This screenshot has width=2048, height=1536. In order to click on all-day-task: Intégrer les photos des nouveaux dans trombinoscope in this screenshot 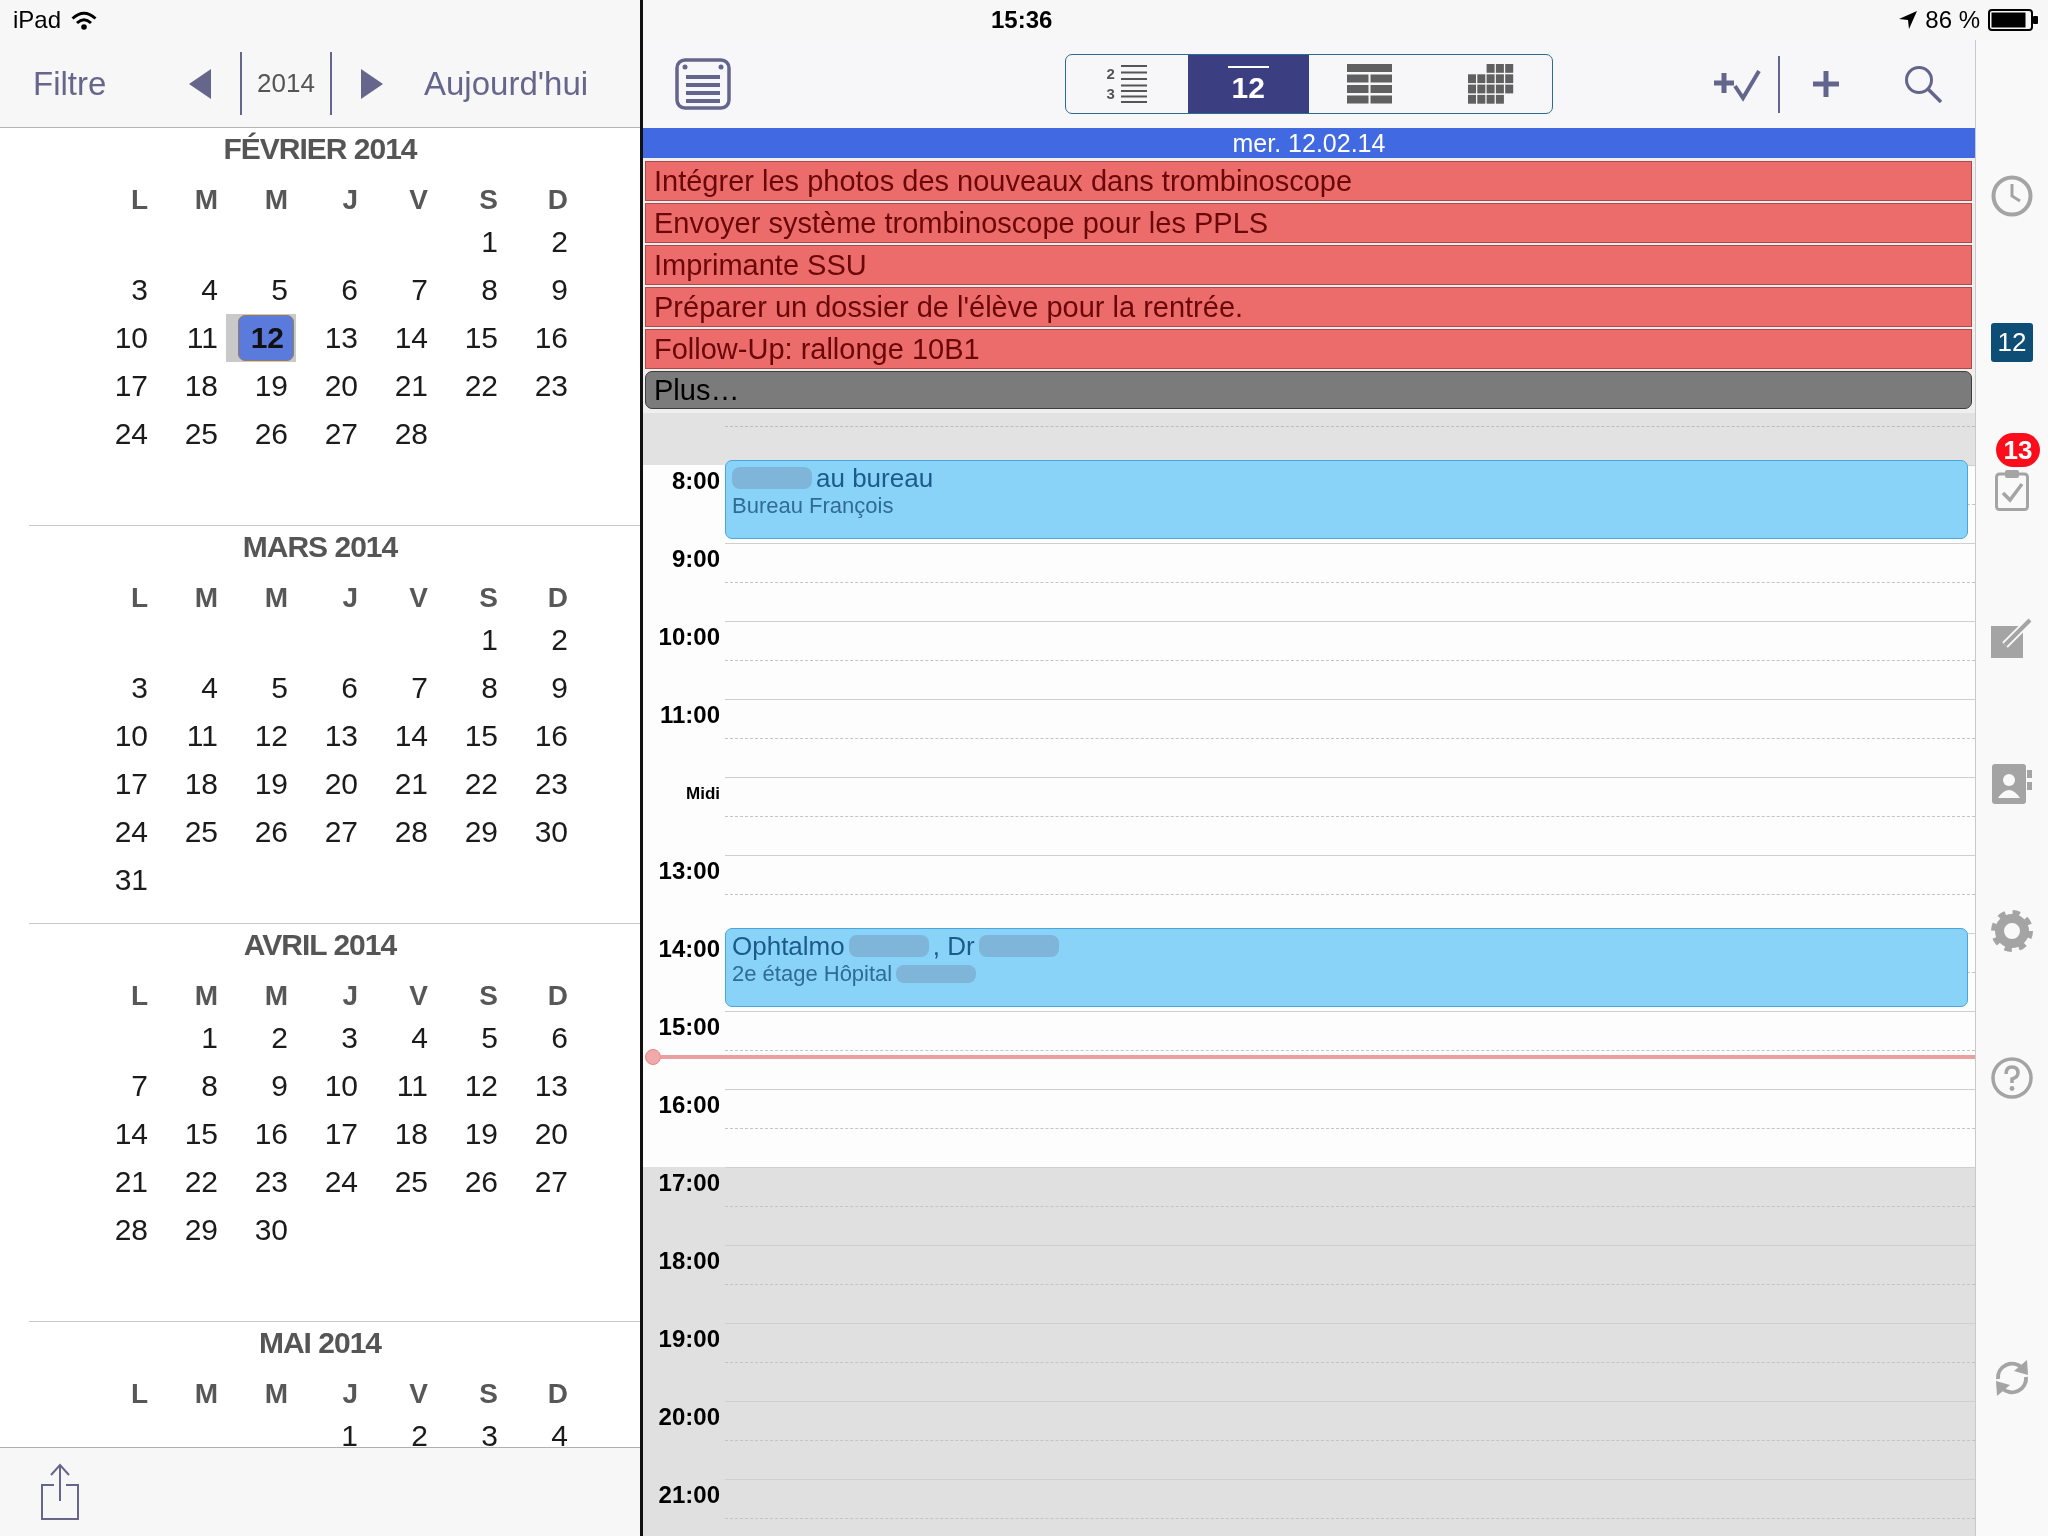, I will do `click(1308, 181)`.